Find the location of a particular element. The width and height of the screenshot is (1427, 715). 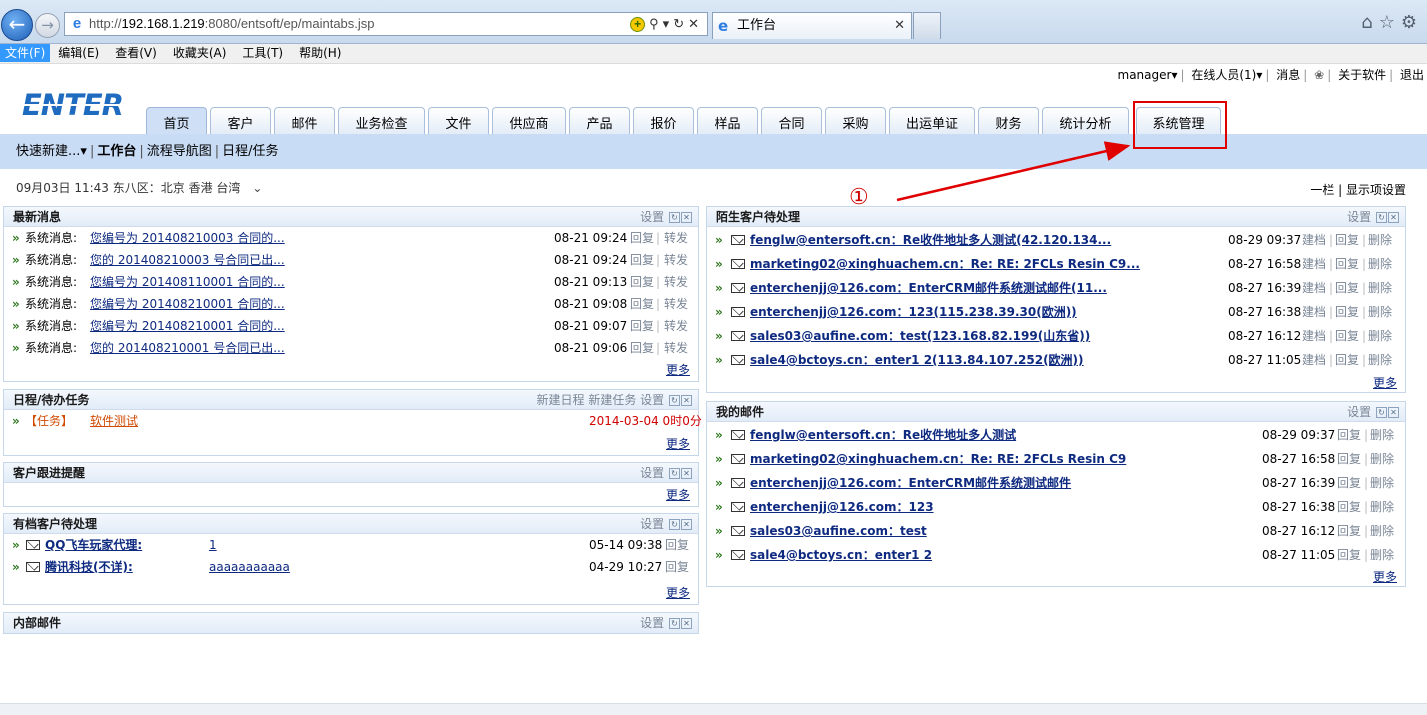

tab-shipping-docs: 出运单证 is located at coordinates (932, 120).